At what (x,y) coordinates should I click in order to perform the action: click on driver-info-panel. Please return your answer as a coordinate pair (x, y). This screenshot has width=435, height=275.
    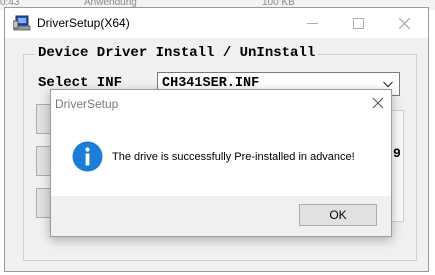
    Looking at the image, I should click on (397, 166).